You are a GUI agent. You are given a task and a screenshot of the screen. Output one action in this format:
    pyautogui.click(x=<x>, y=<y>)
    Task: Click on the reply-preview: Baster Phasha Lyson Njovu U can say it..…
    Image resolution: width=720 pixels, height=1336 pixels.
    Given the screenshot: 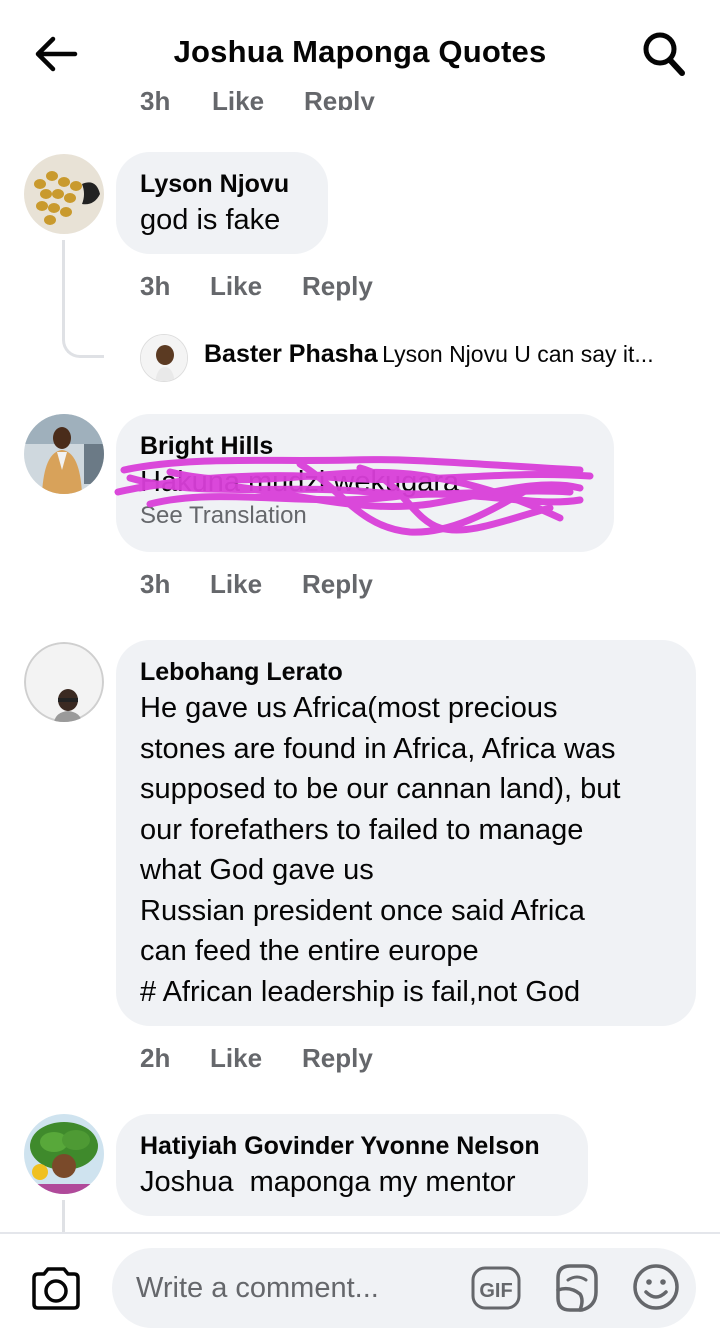 What is the action you would take?
    pyautogui.click(x=454, y=360)
    